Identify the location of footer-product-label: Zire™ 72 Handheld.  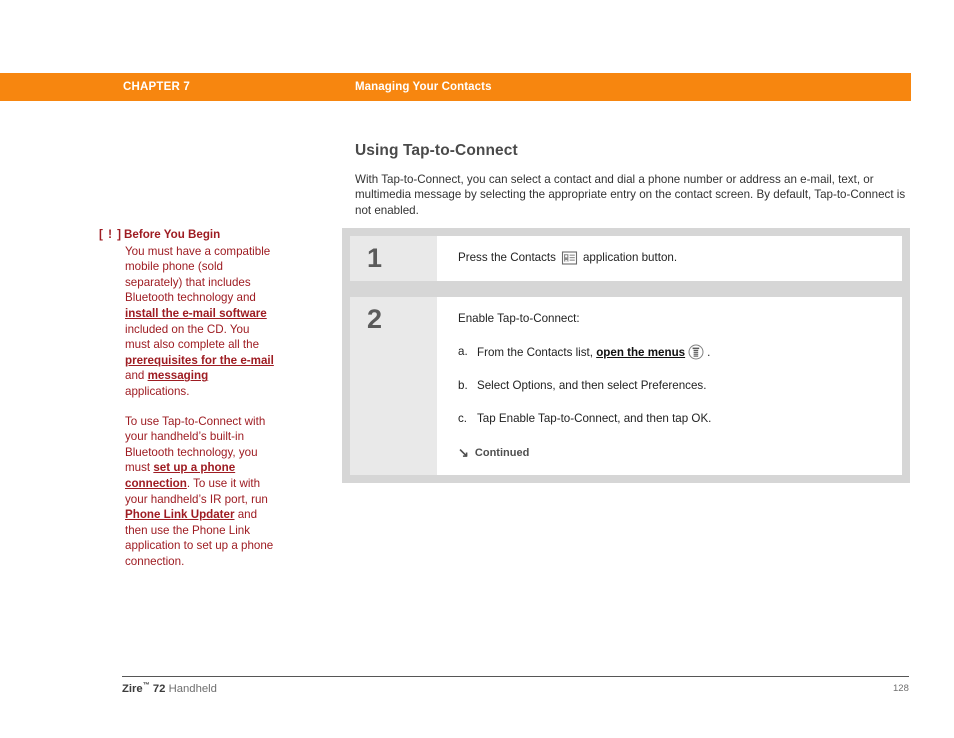
(169, 688).